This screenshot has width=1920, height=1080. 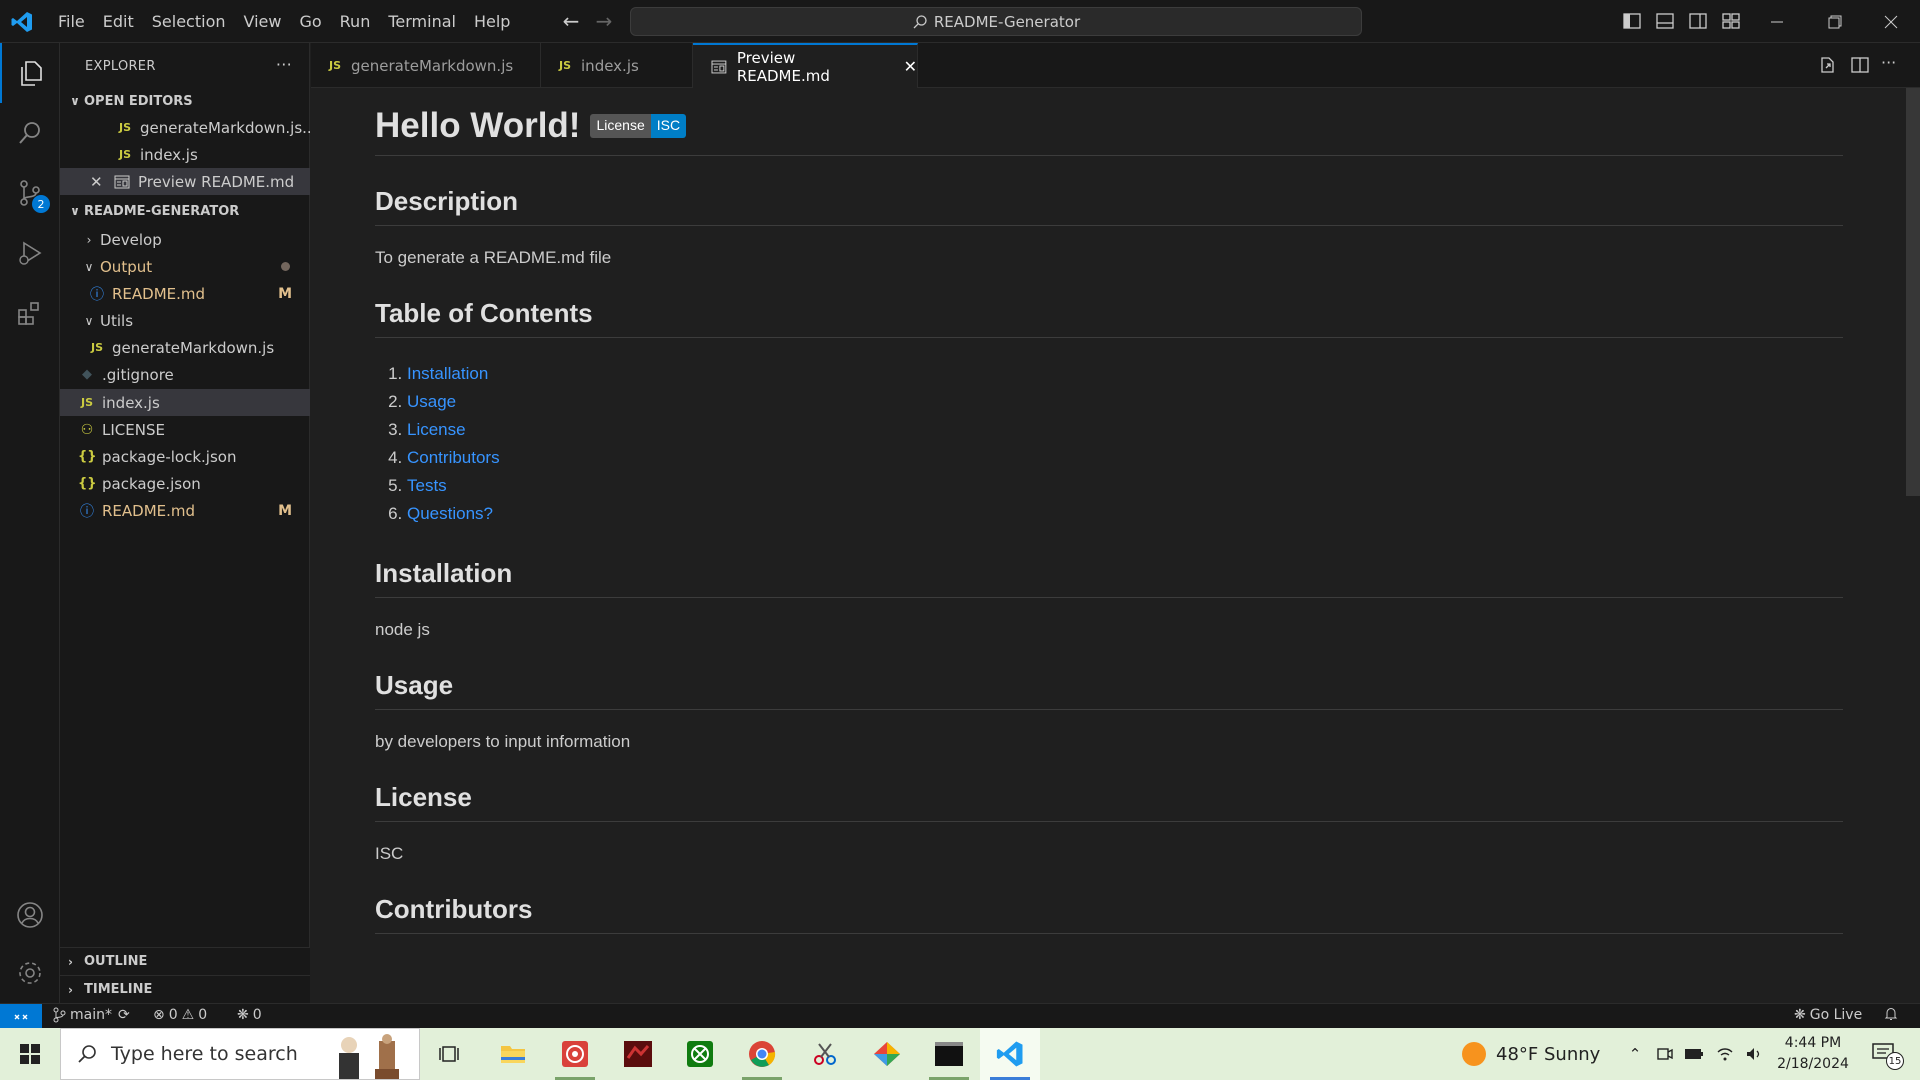 I want to click on tree-folder-output: ∨ Output, so click(x=185, y=266).